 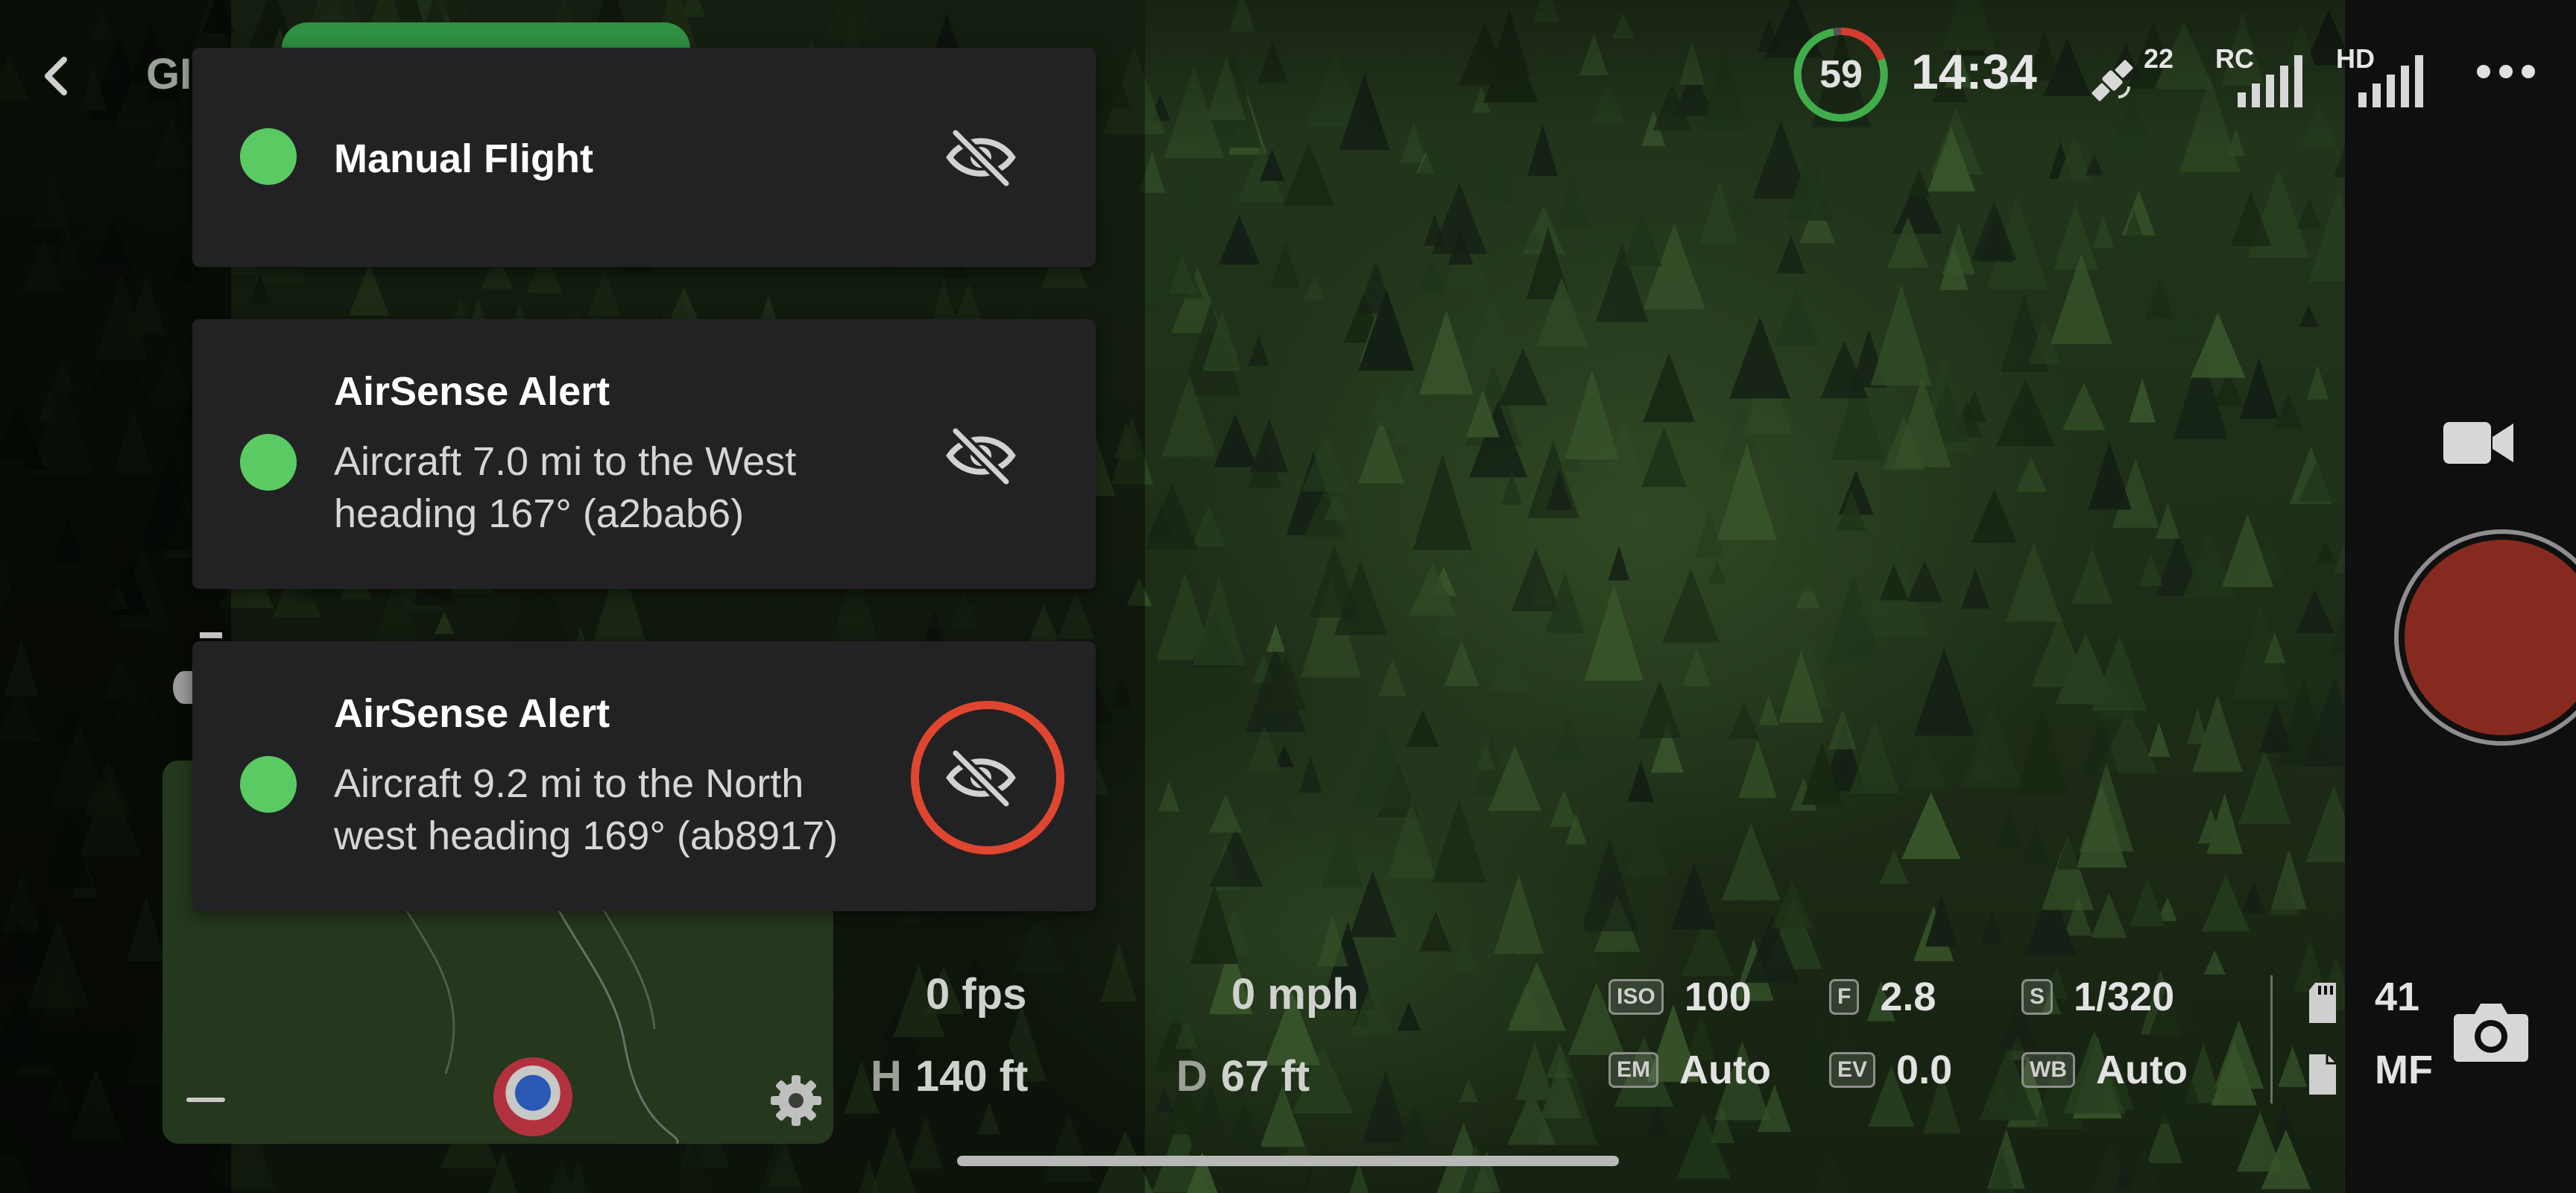 I want to click on aperture-setting: F 2.8, so click(x=1882, y=997).